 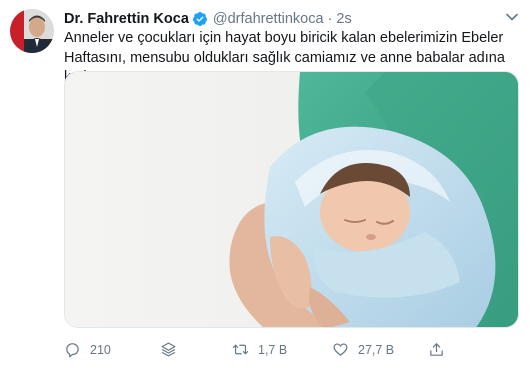 What do you see at coordinates (200, 19) in the screenshot?
I see `verified-badge-icon` at bounding box center [200, 19].